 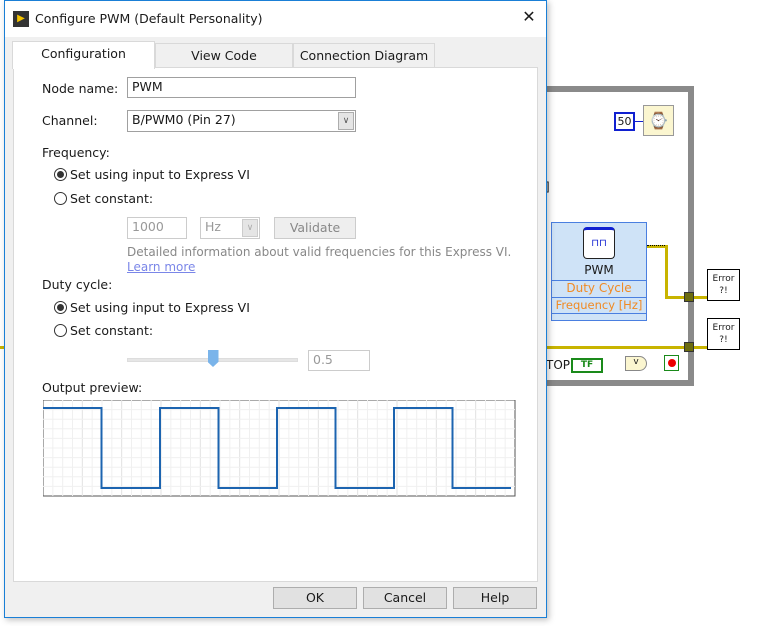 What do you see at coordinates (599, 243) in the screenshot?
I see `pwm-icon: ⊓⊓` at bounding box center [599, 243].